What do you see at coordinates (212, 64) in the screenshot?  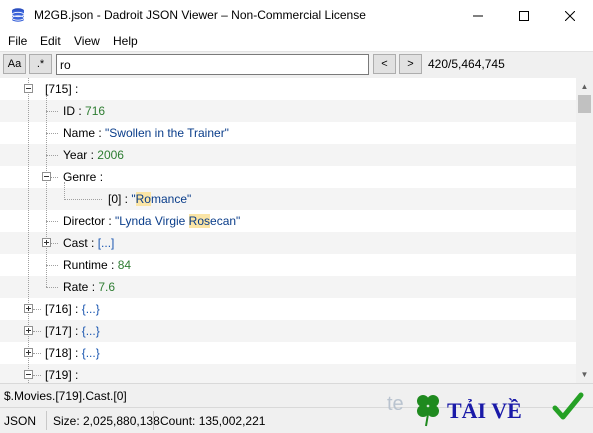 I see `search-input` at bounding box center [212, 64].